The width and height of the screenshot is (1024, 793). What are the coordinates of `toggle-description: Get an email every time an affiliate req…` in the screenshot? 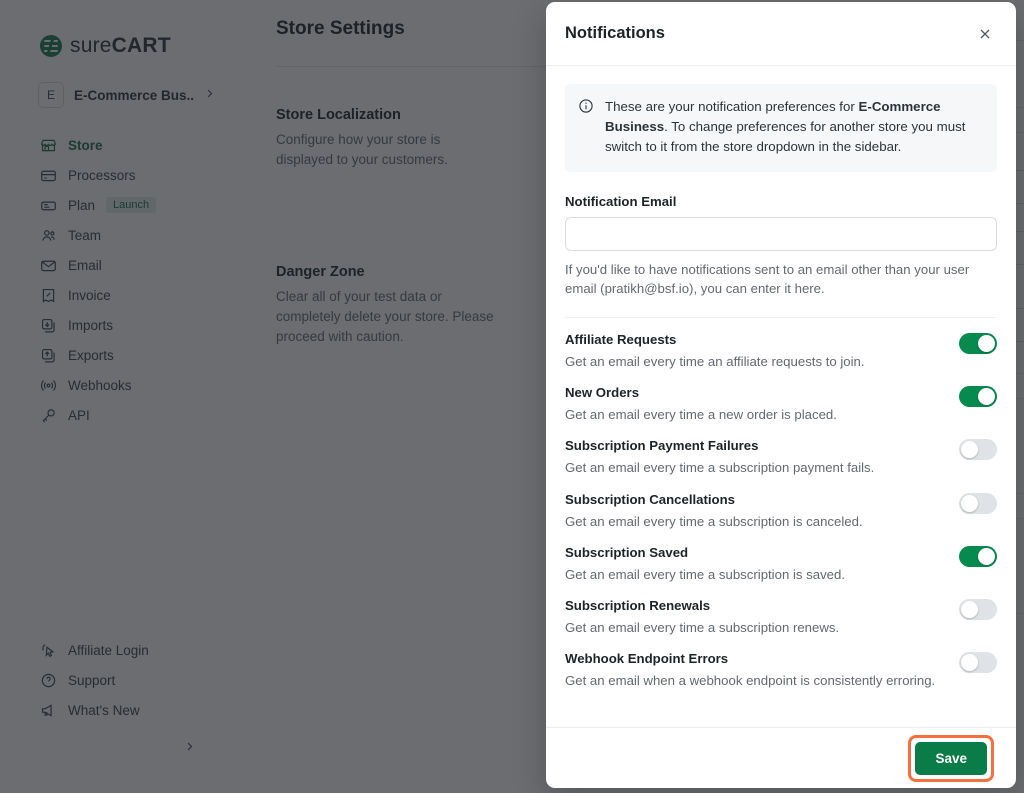 It's located at (715, 362).